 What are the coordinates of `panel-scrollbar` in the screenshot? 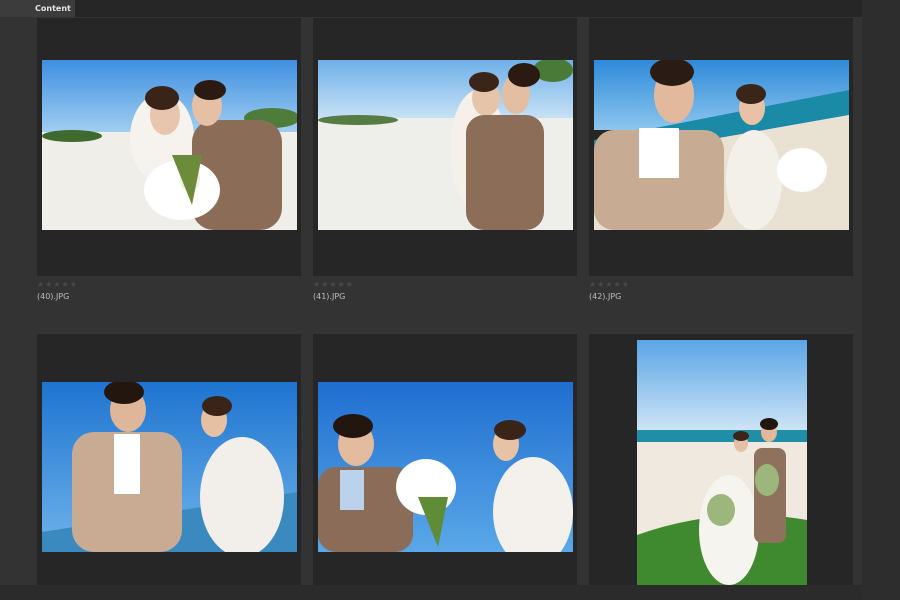 It's located at (881, 300).